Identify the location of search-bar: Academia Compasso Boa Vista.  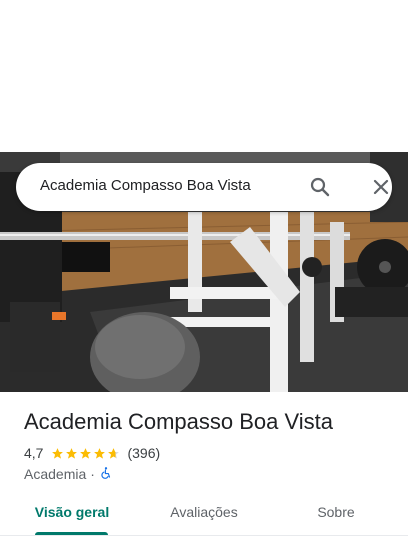
(204, 187).